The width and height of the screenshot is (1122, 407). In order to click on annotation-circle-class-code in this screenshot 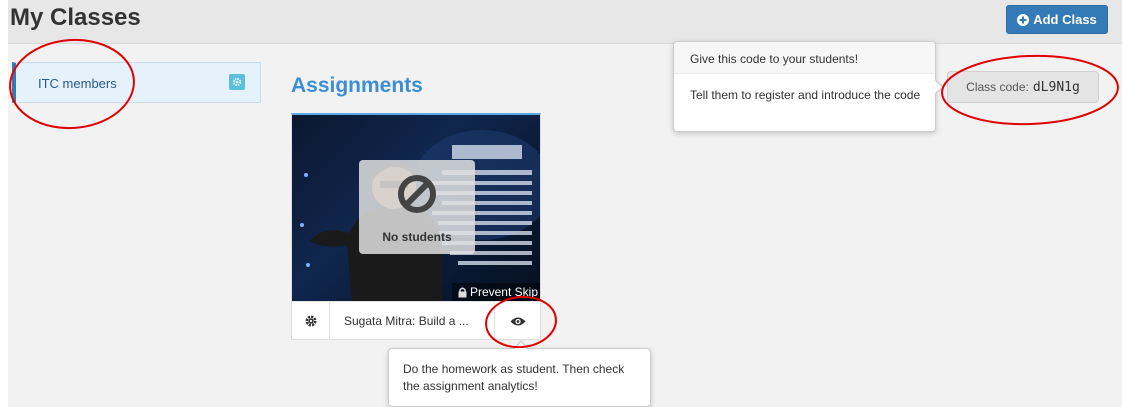, I will do `click(1030, 90)`.